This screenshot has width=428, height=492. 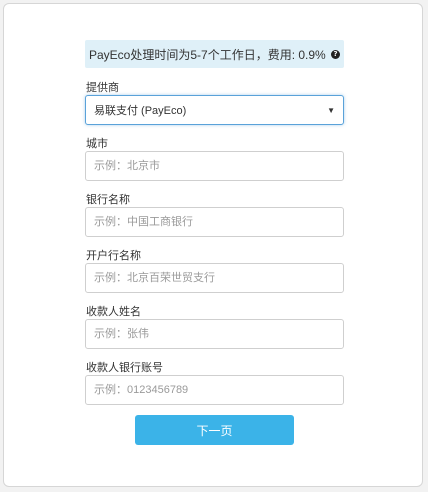 What do you see at coordinates (113, 256) in the screenshot?
I see `branch-name-label: 开户行名称` at bounding box center [113, 256].